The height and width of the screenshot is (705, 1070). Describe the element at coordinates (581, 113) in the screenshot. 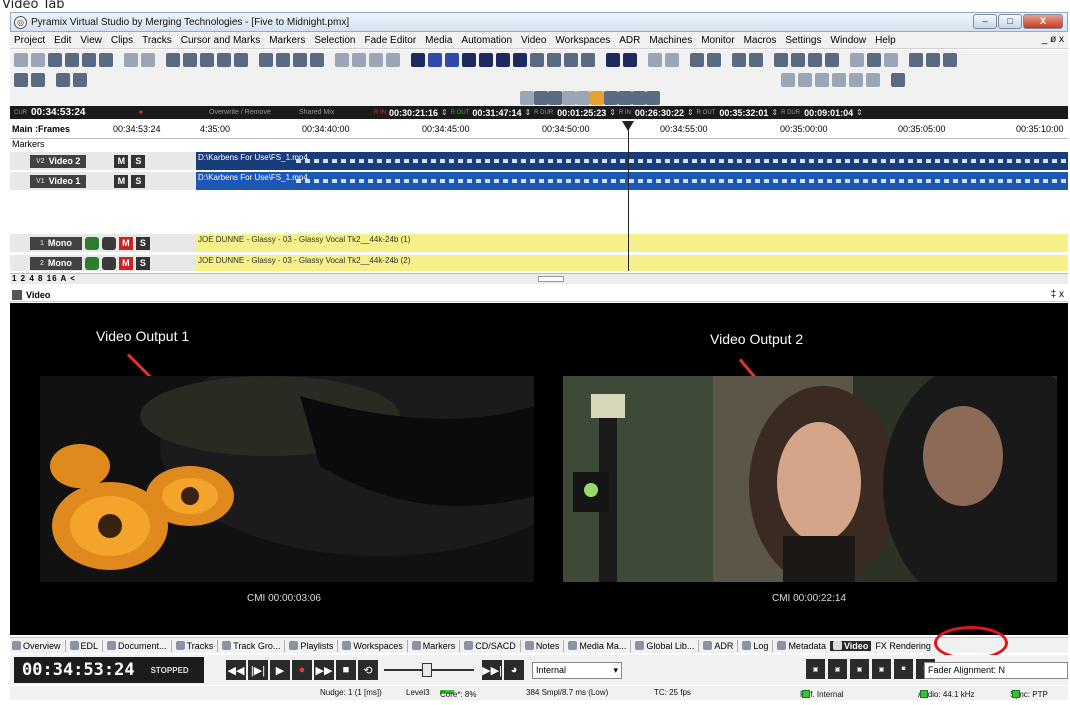

I see `dur-timecode: 00:01:25:23` at that location.